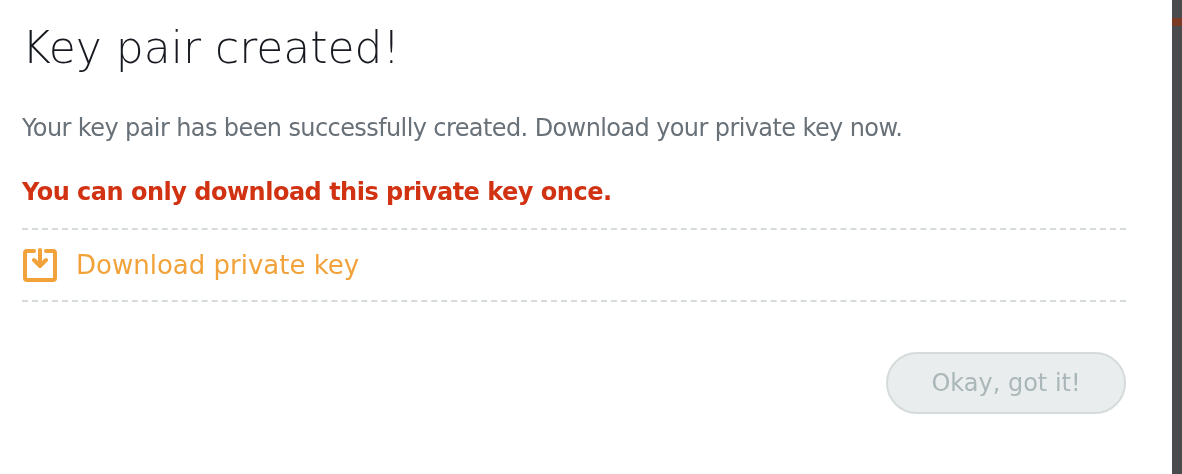 Image resolution: width=1182 pixels, height=474 pixels. Describe the element at coordinates (191, 265) in the screenshot. I see `download-link: Download private key` at that location.